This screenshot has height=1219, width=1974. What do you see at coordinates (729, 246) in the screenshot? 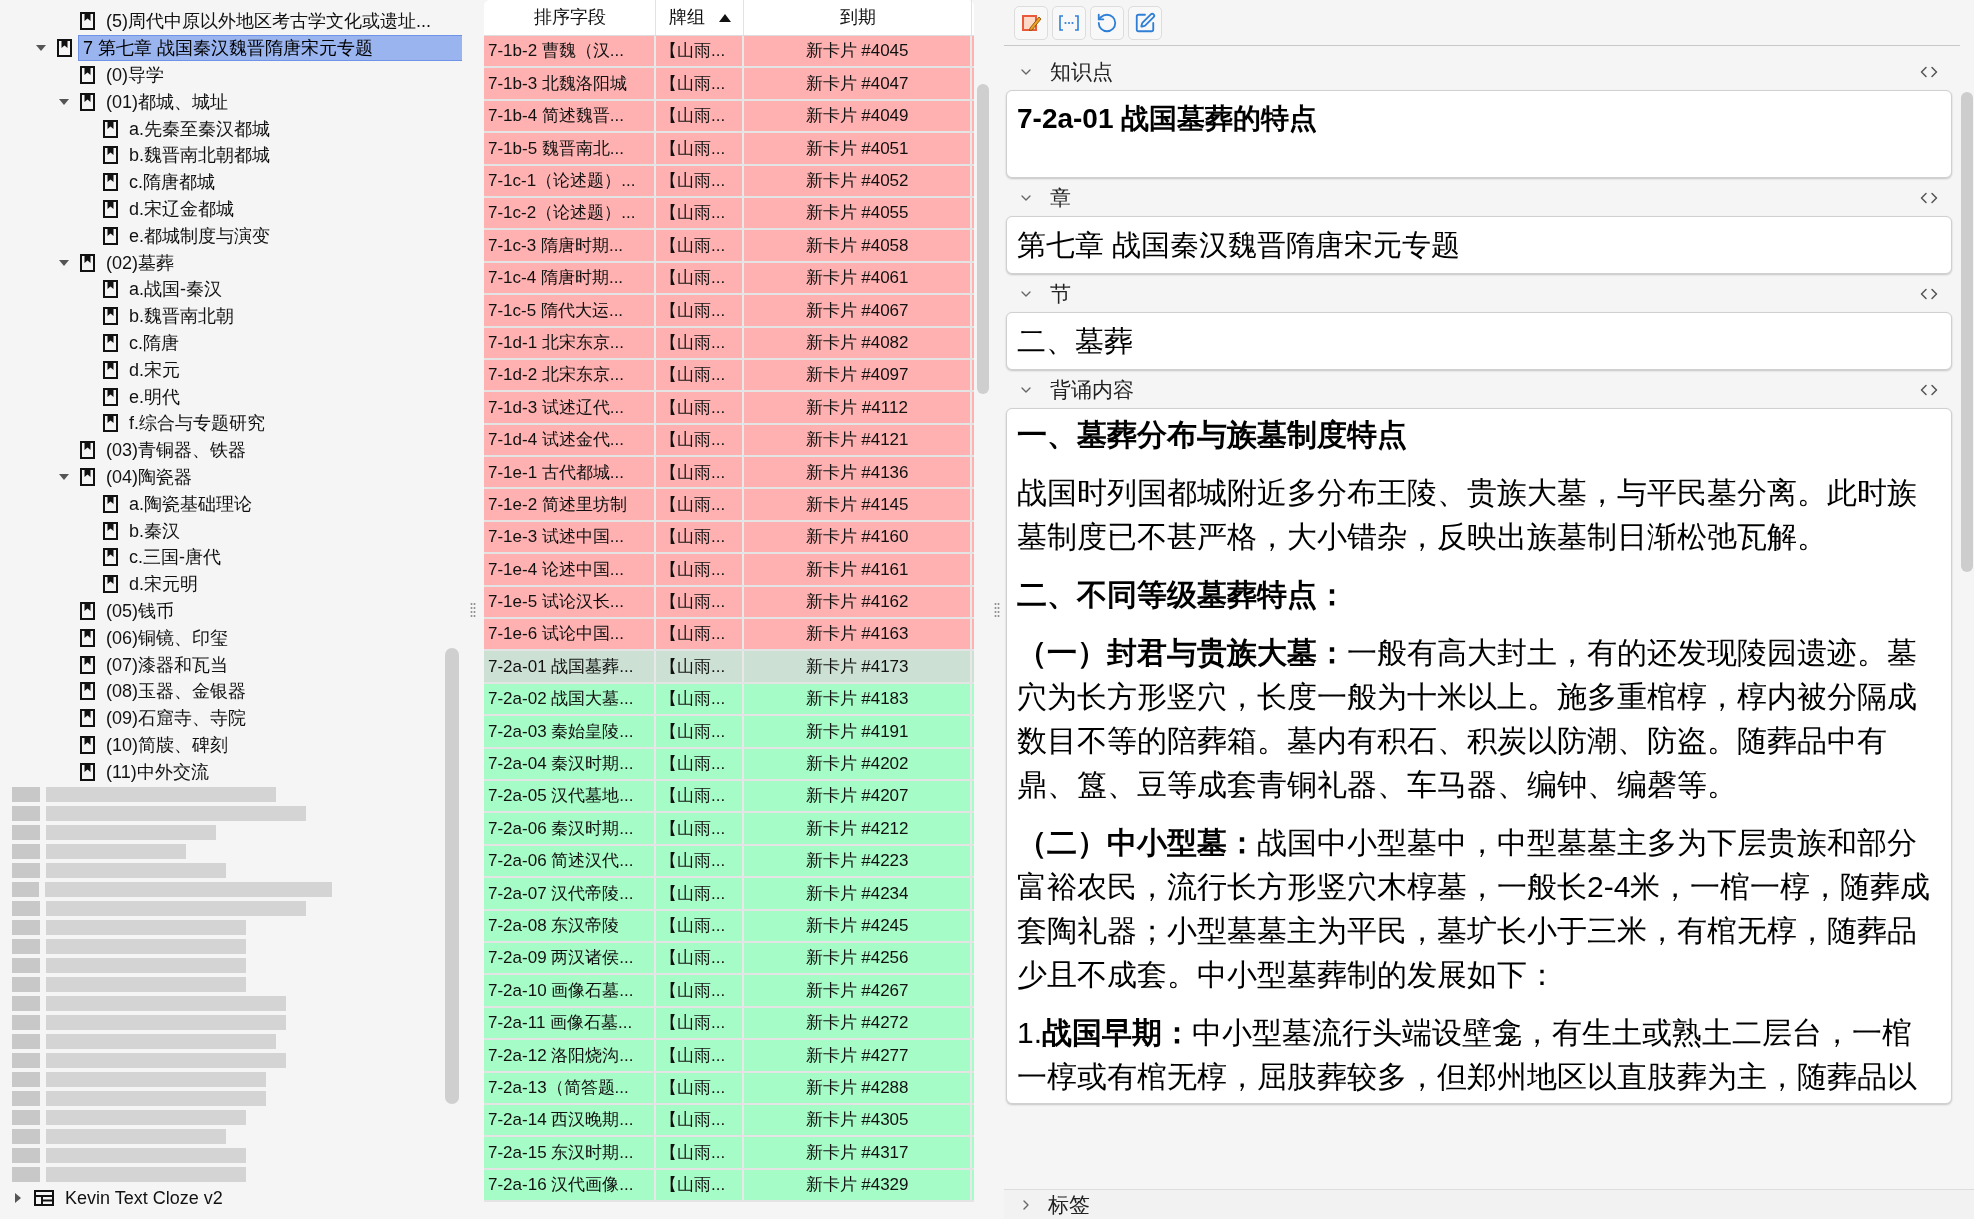
I see `table-row: 7-1c-3 隋唐时期... 【山雨... 新卡片 #4058` at bounding box center [729, 246].